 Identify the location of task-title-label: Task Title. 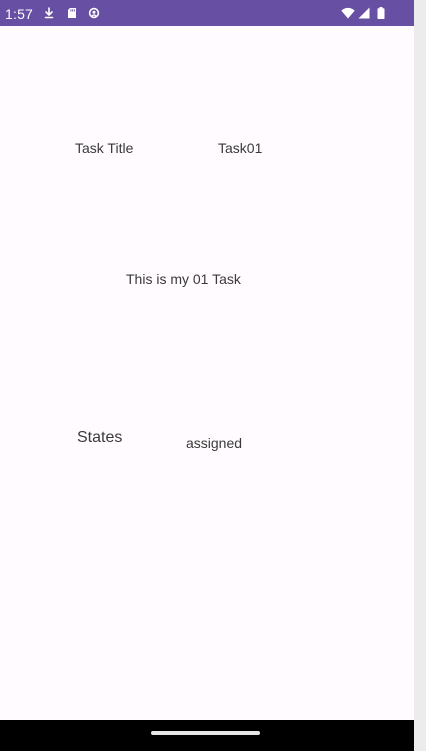
(104, 148).